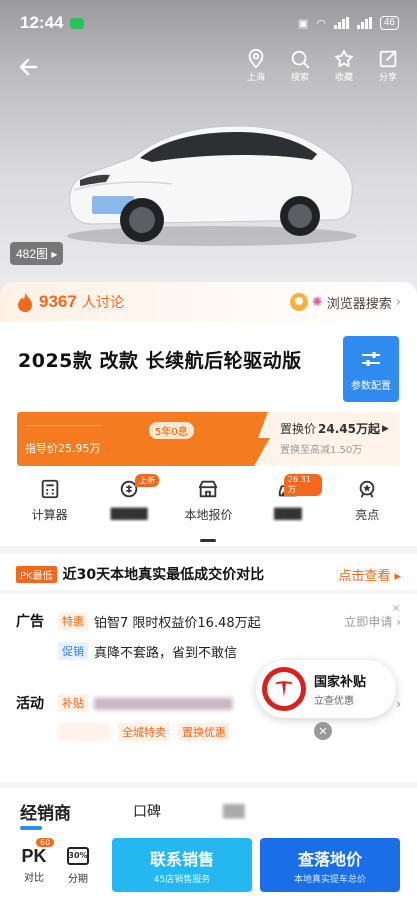  Describe the element at coordinates (321, 23) in the screenshot. I see `wifi-icon: ◠` at that location.